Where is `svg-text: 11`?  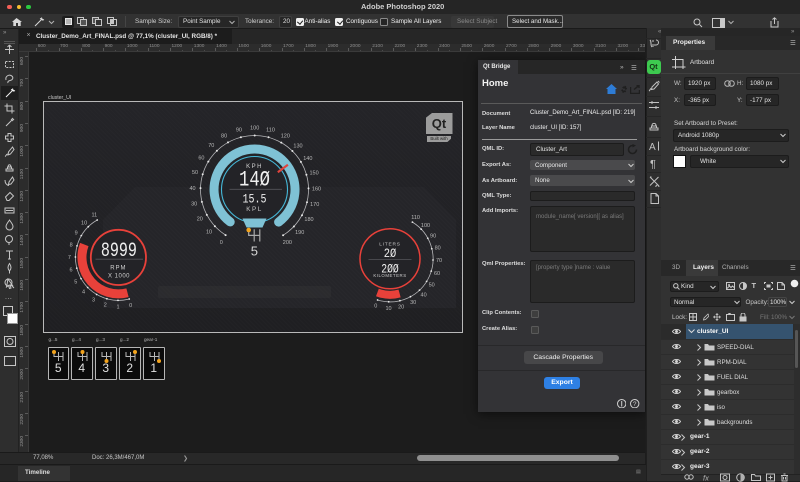
svg-text: 11 is located at coordinates (94, 216).